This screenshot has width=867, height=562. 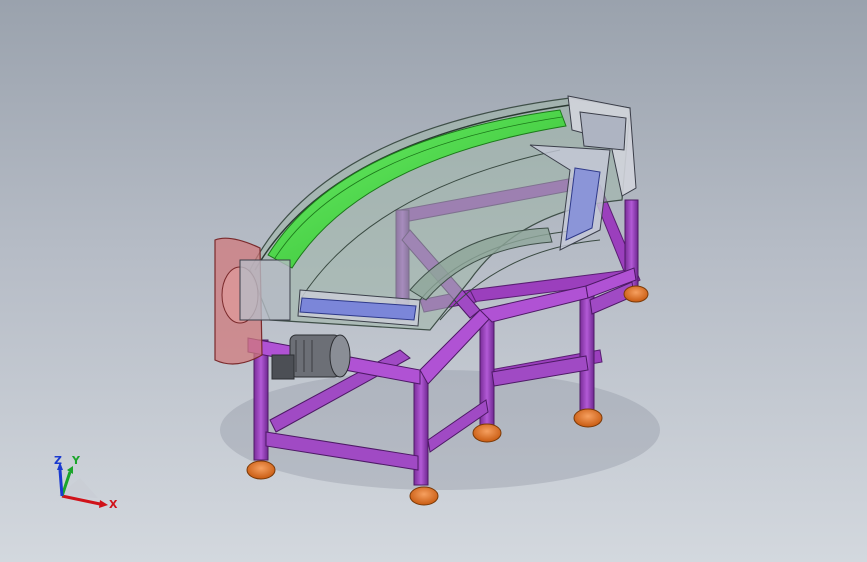 I want to click on view-orientation-triad: X Y Z, so click(x=80, y=483).